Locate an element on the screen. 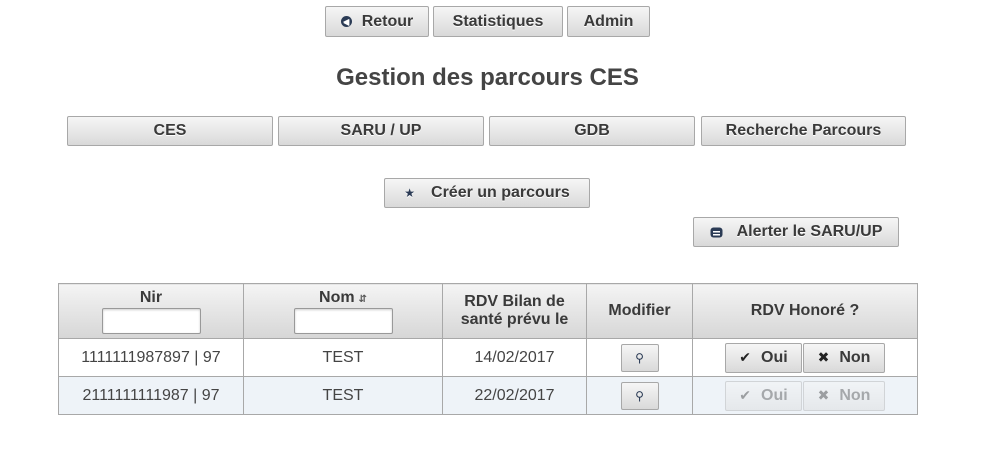  non-button-disabled: ✖ Non is located at coordinates (844, 395).